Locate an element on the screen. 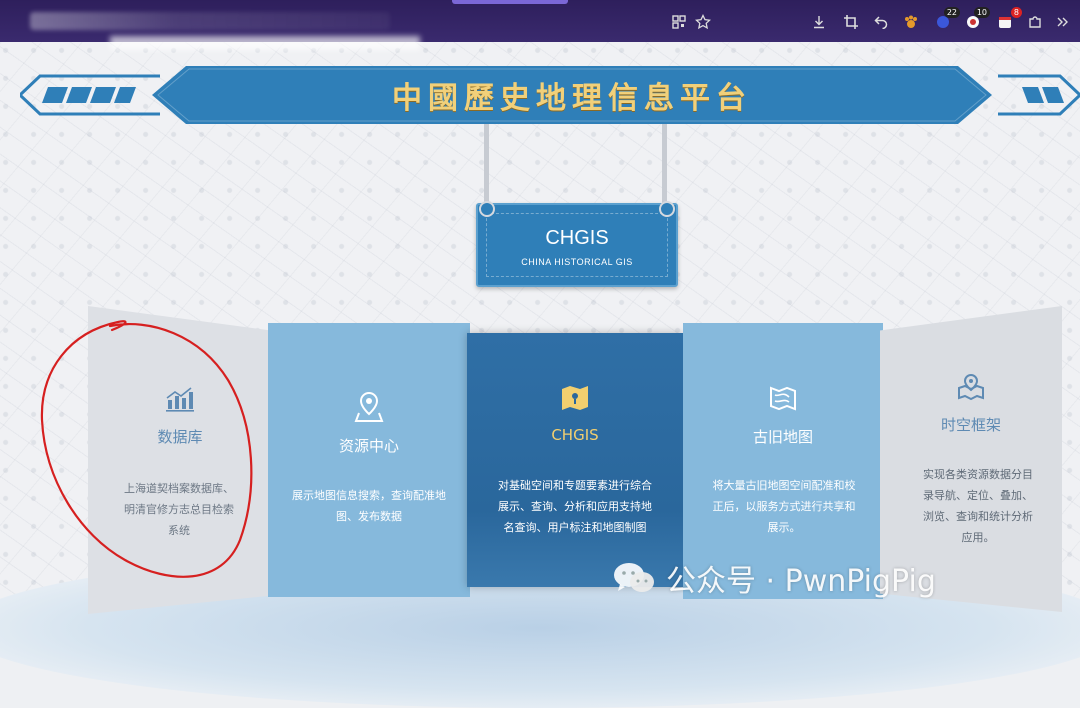  platform-title: 中國歷史地理信息平台 is located at coordinates (572, 98).